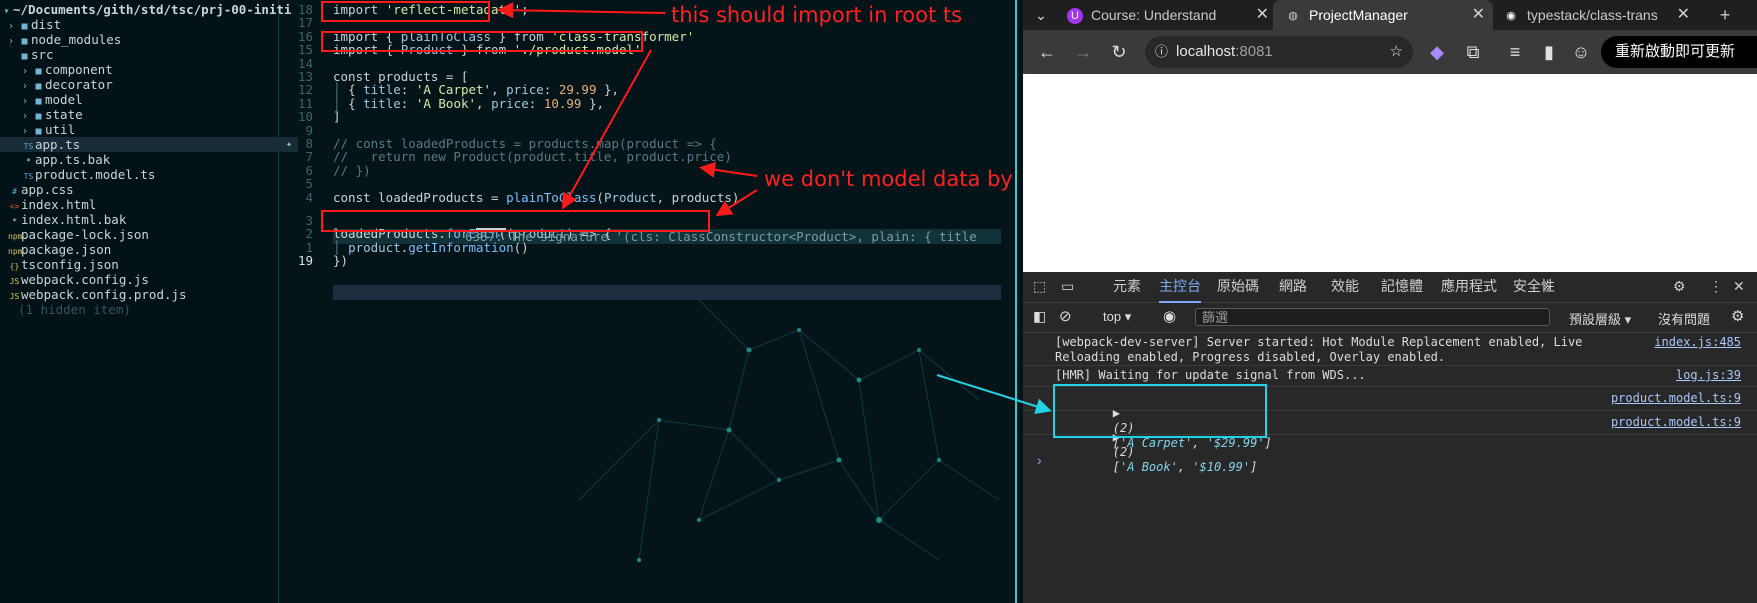 Image resolution: width=1757 pixels, height=603 pixels. I want to click on tab-search-button: ⌄, so click(1041, 15).